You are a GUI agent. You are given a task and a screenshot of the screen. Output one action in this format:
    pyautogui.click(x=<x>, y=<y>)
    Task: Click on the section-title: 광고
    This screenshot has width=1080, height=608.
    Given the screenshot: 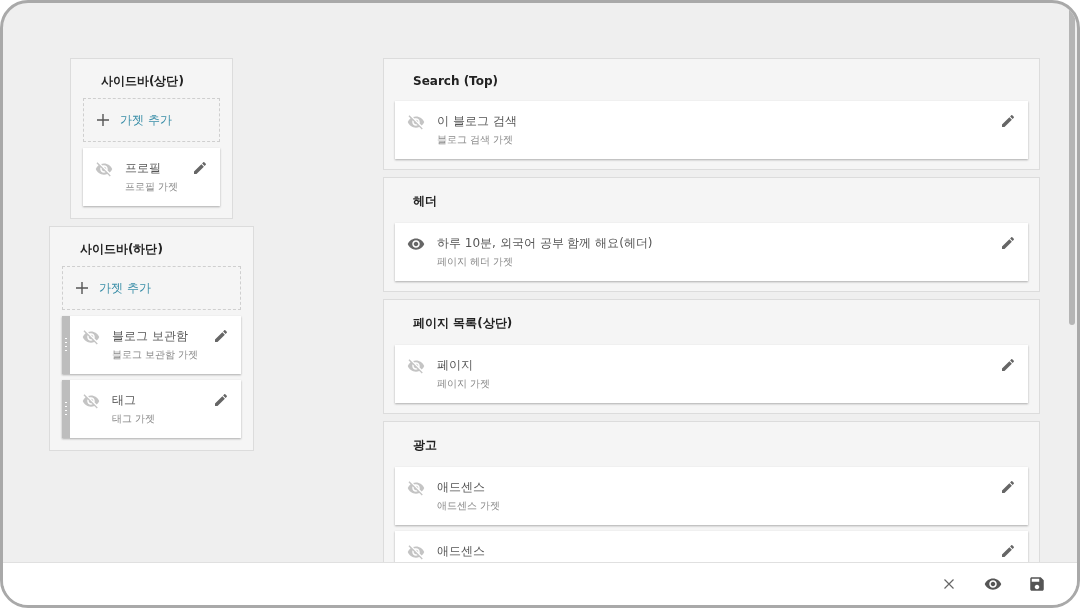 What is the action you would take?
    pyautogui.click(x=425, y=445)
    